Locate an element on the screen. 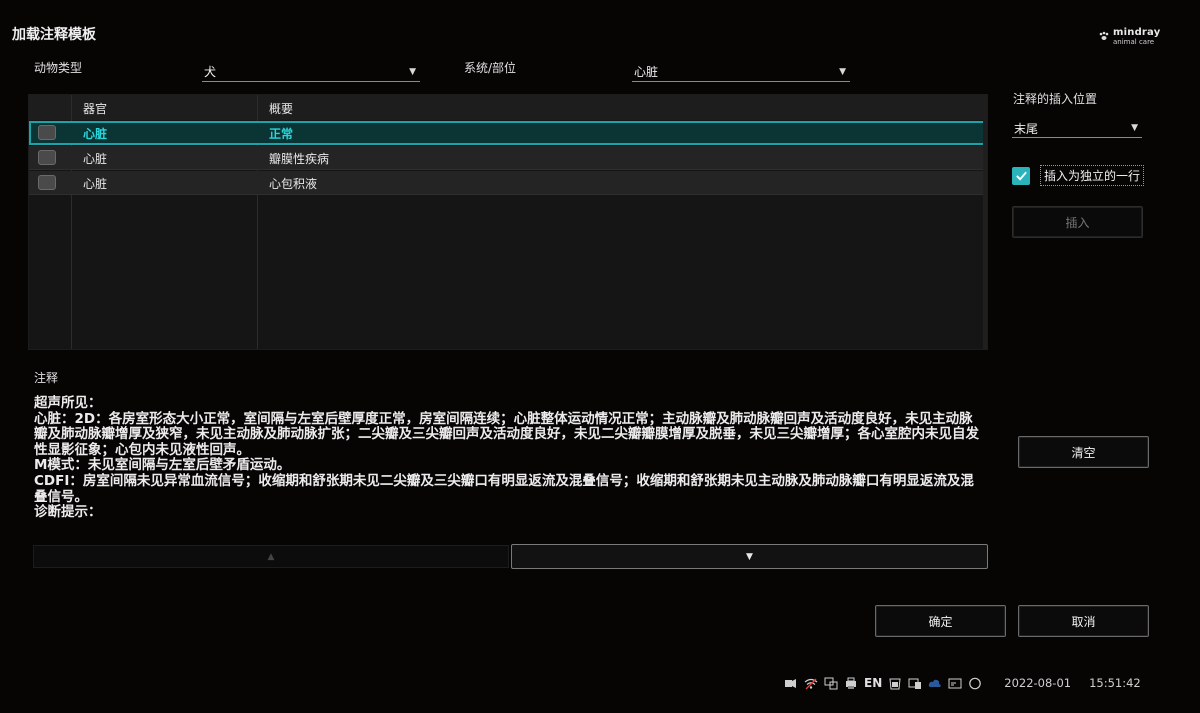  animal-type-value: 犬 is located at coordinates (210, 72).